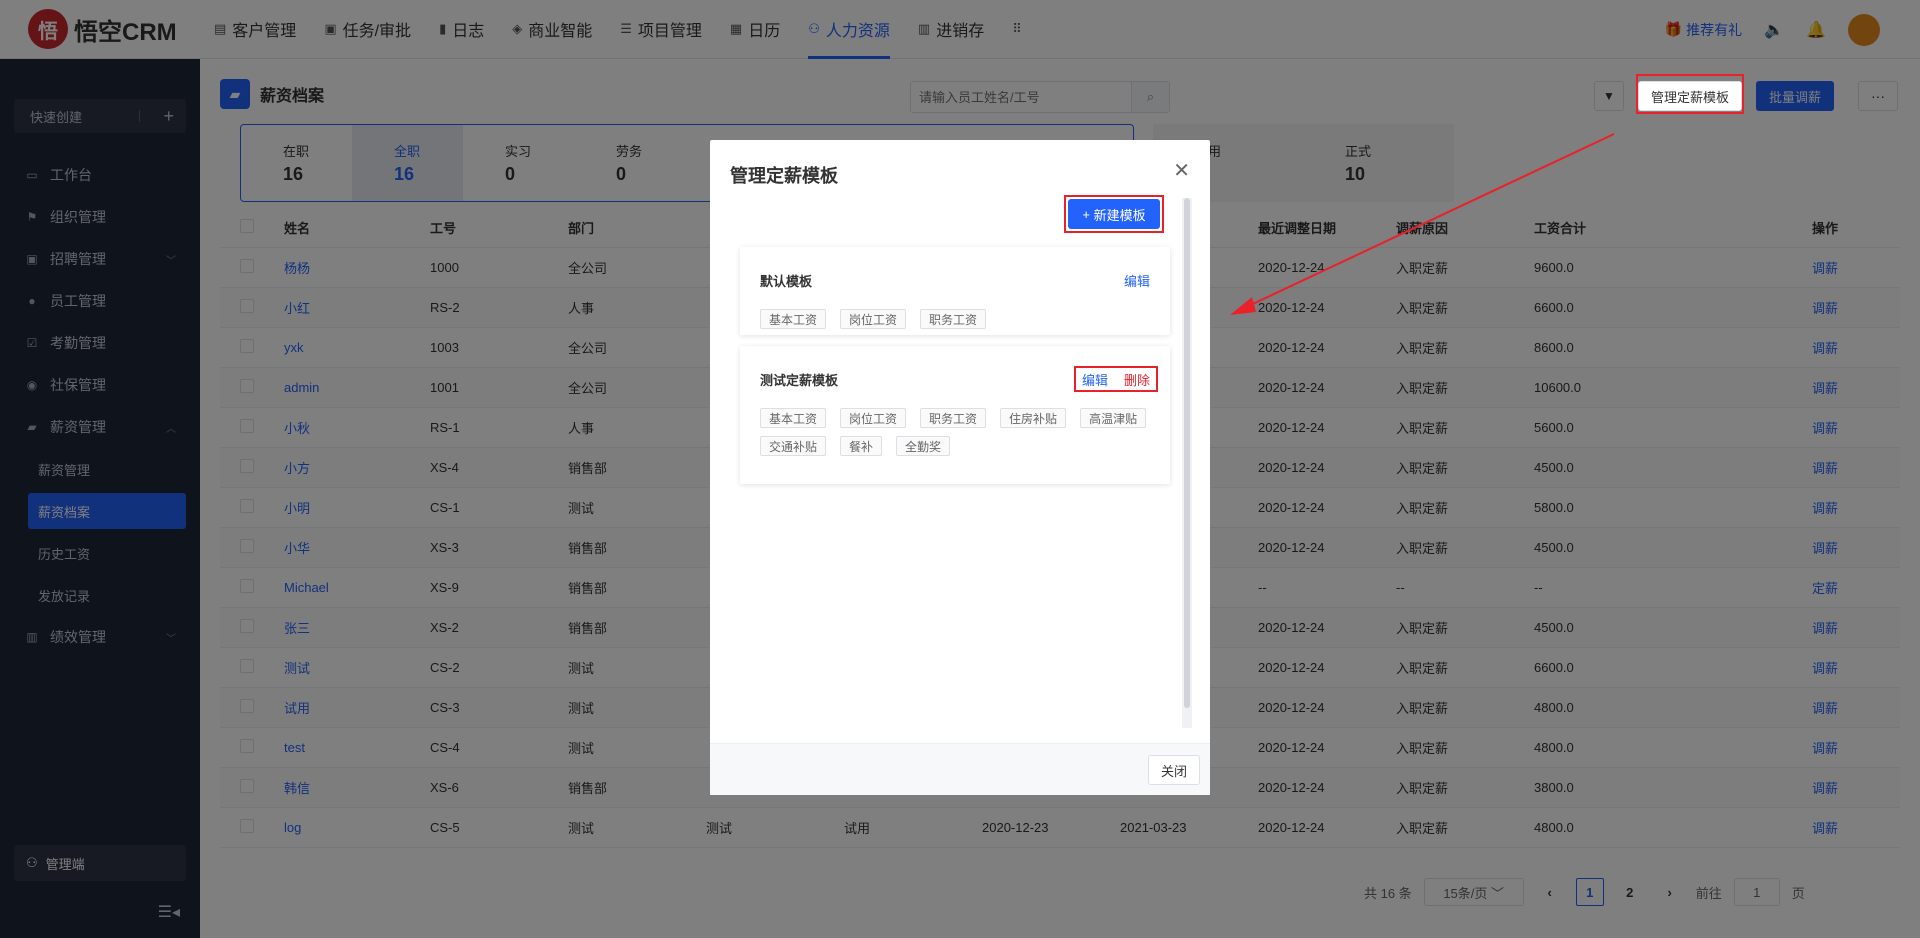 The height and width of the screenshot is (938, 1920). What do you see at coordinates (923, 446) in the screenshot?
I see `salary-item-tag: 全勤奖` at bounding box center [923, 446].